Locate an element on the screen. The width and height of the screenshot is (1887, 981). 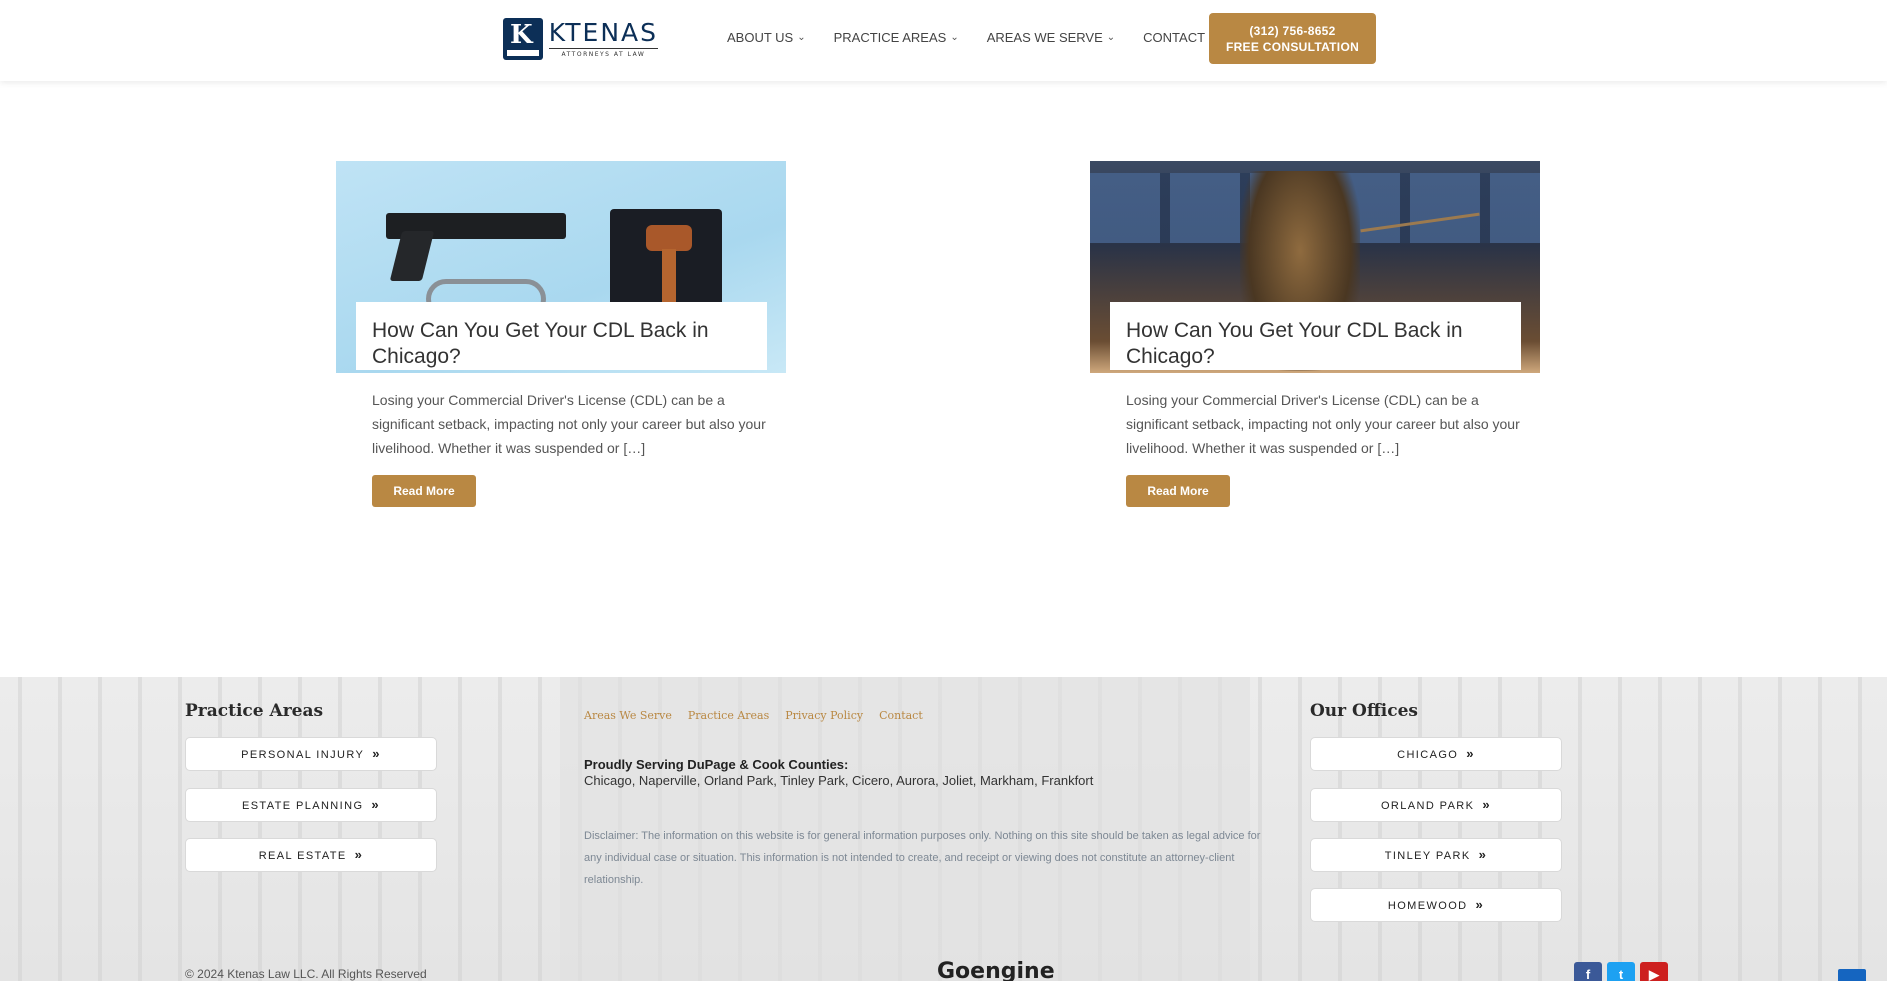
practice-real-estate-button: REAL ESTATE» is located at coordinates (311, 855).